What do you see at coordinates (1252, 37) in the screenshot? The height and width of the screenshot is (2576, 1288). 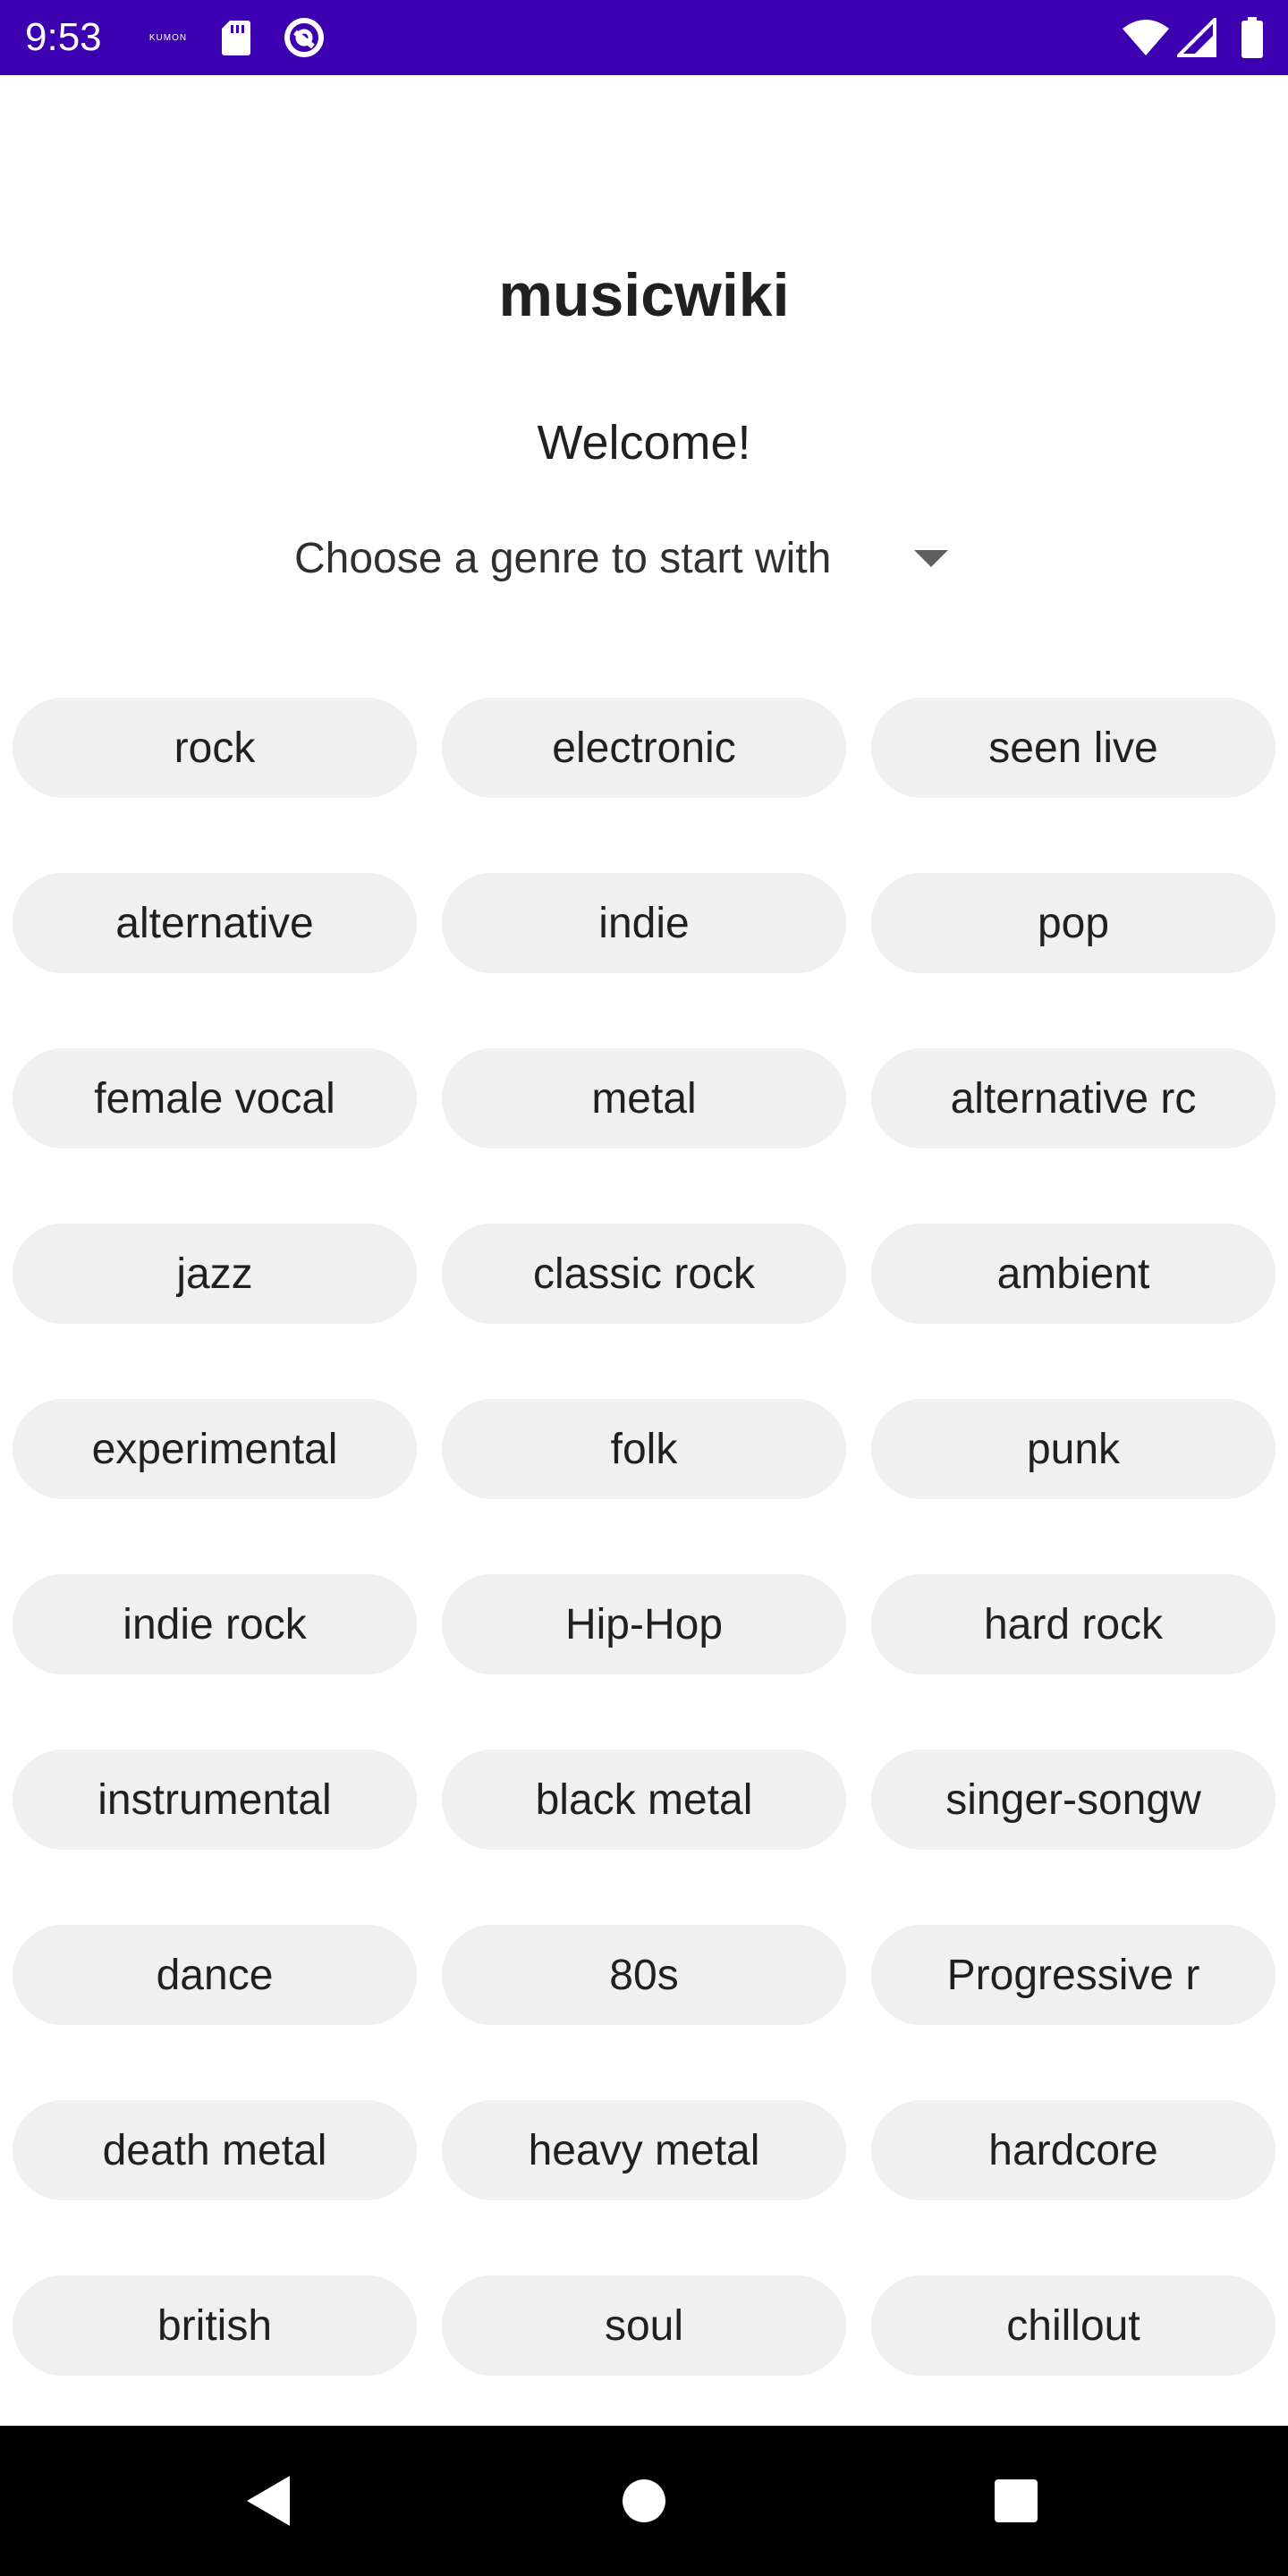 I see `battery-icon` at bounding box center [1252, 37].